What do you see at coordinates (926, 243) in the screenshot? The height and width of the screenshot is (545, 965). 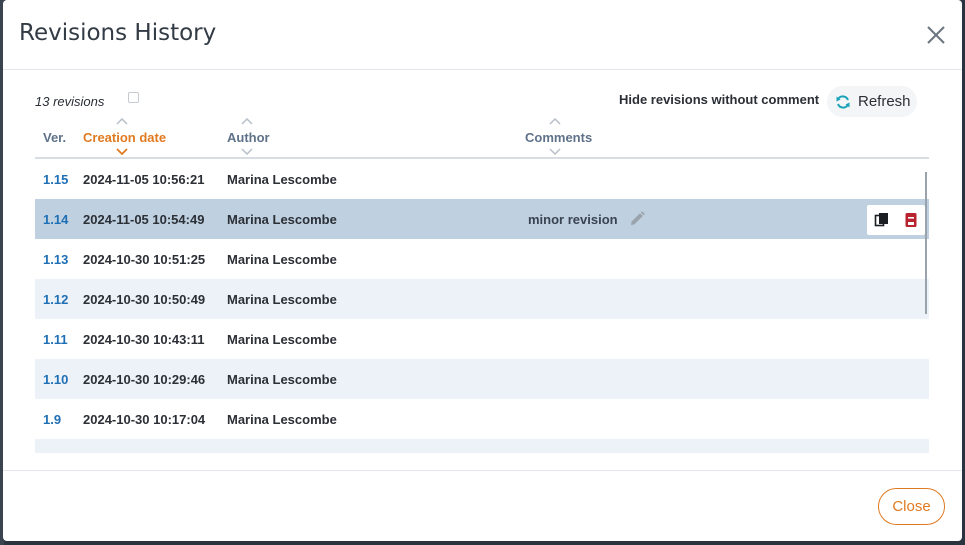 I see `scrollbar` at bounding box center [926, 243].